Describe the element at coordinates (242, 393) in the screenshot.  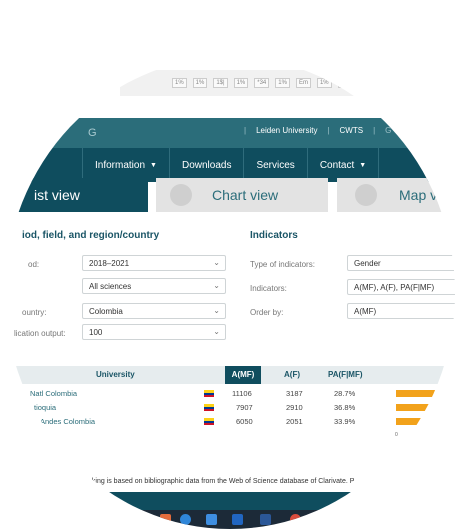
I see `amf-value: 11106` at that location.